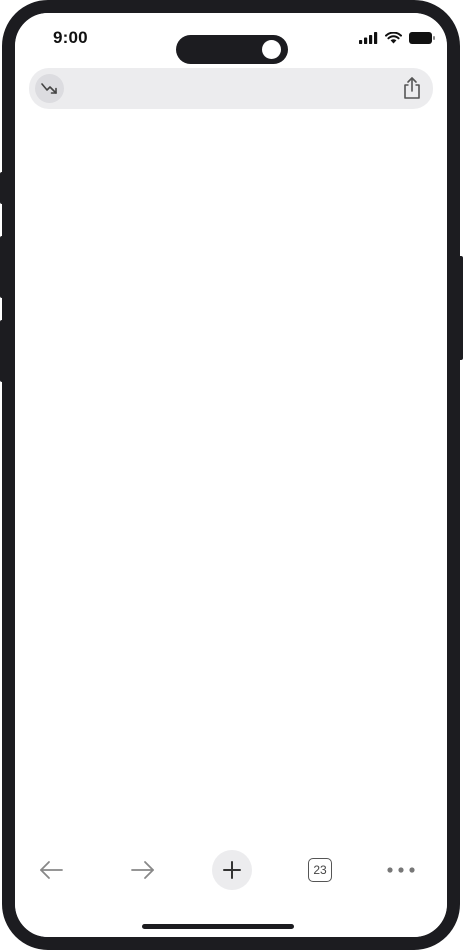 This screenshot has height=950, width=463. I want to click on plus-icon, so click(232, 870).